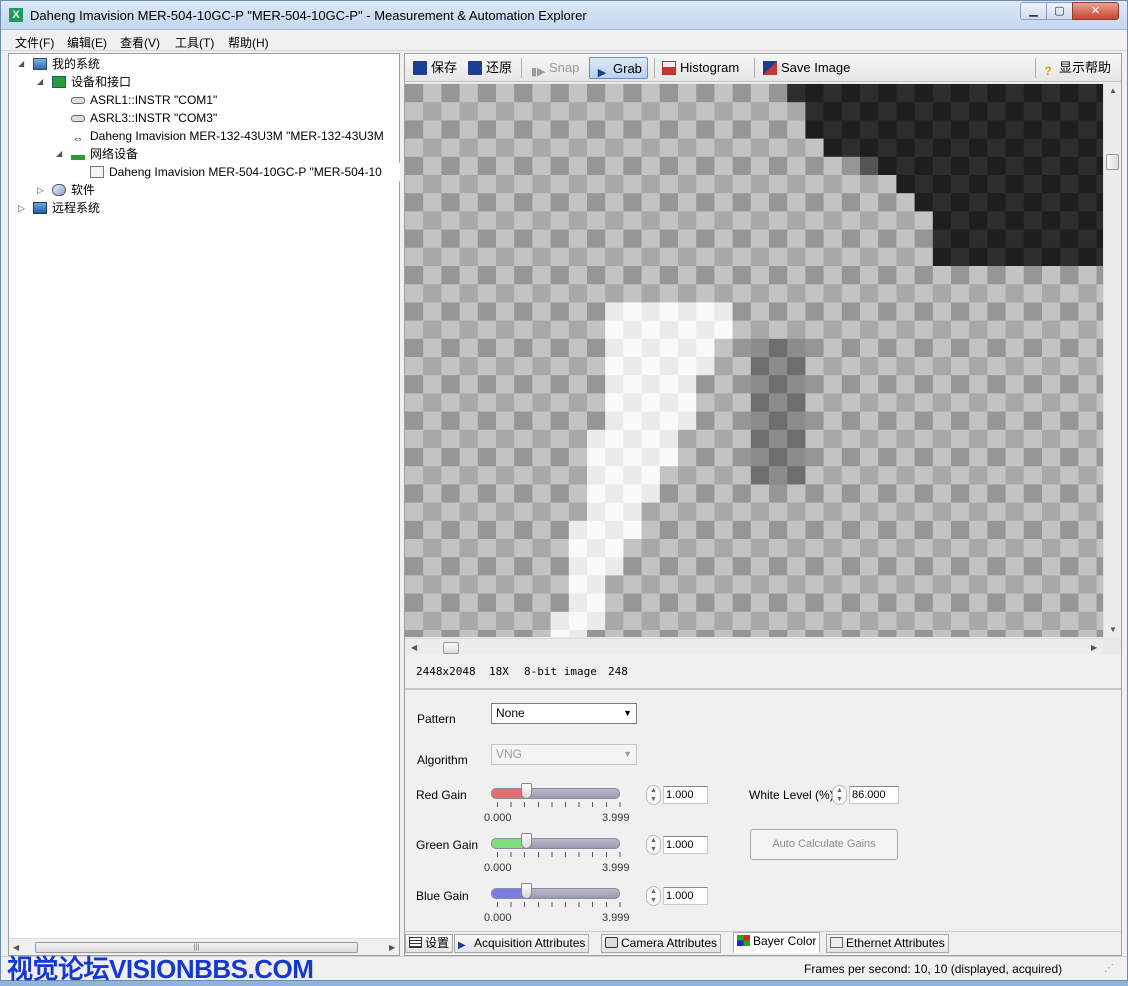 This screenshot has height=986, width=1128. I want to click on revert-button: 还原, so click(489, 68).